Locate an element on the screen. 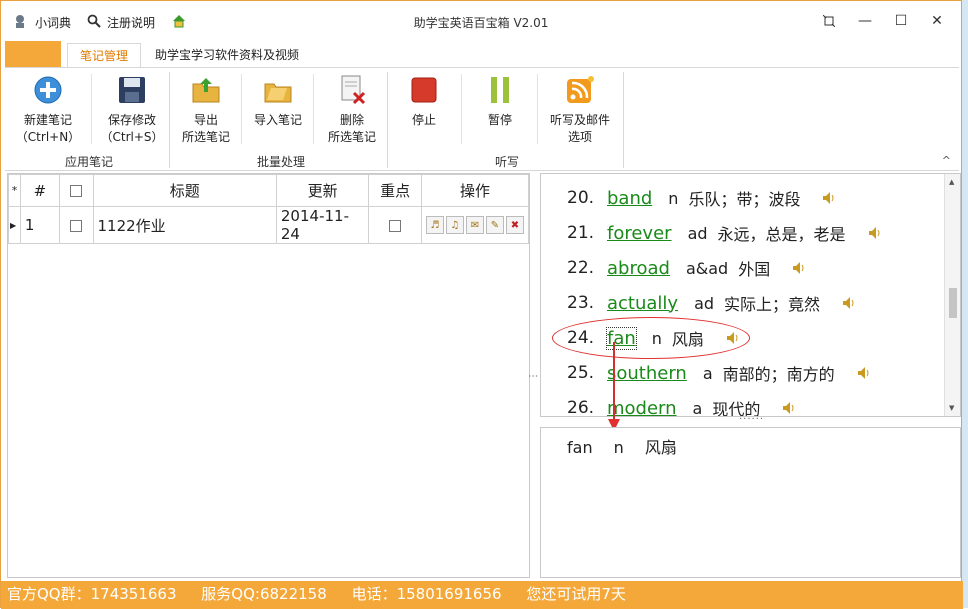 Image resolution: width=968 pixels, height=609 pixels. word-pos: n is located at coordinates (673, 198).